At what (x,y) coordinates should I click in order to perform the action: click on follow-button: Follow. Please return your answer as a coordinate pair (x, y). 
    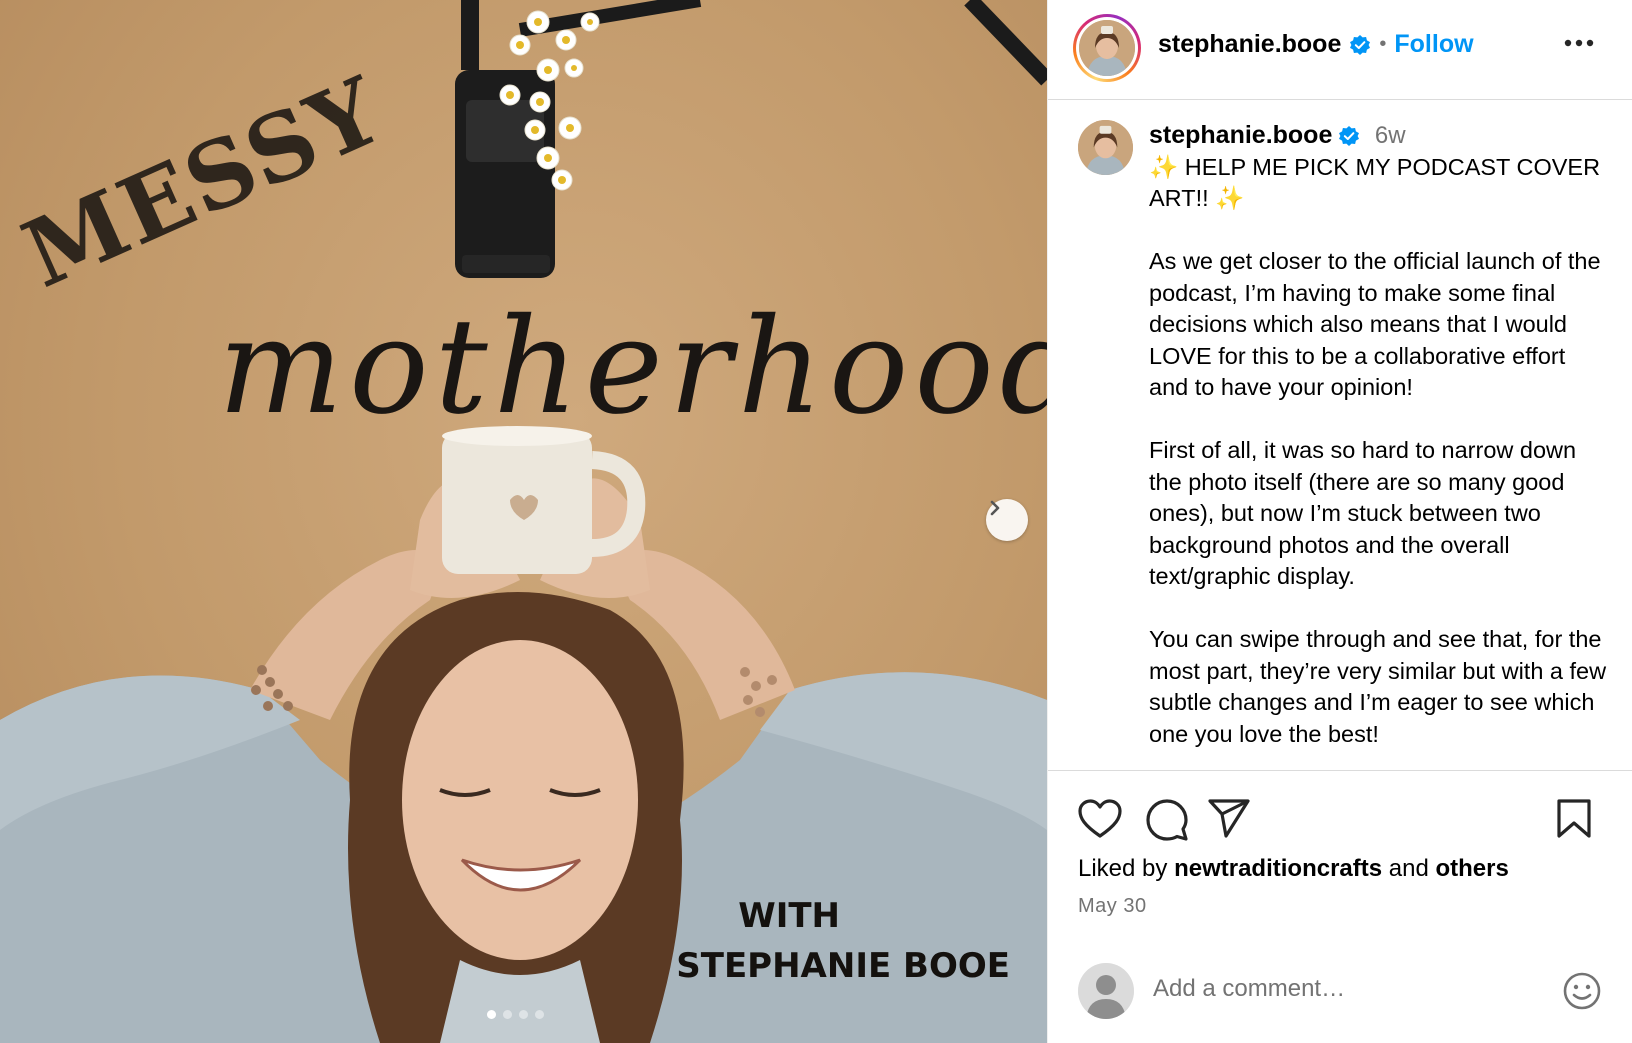
    Looking at the image, I should click on (1433, 44).